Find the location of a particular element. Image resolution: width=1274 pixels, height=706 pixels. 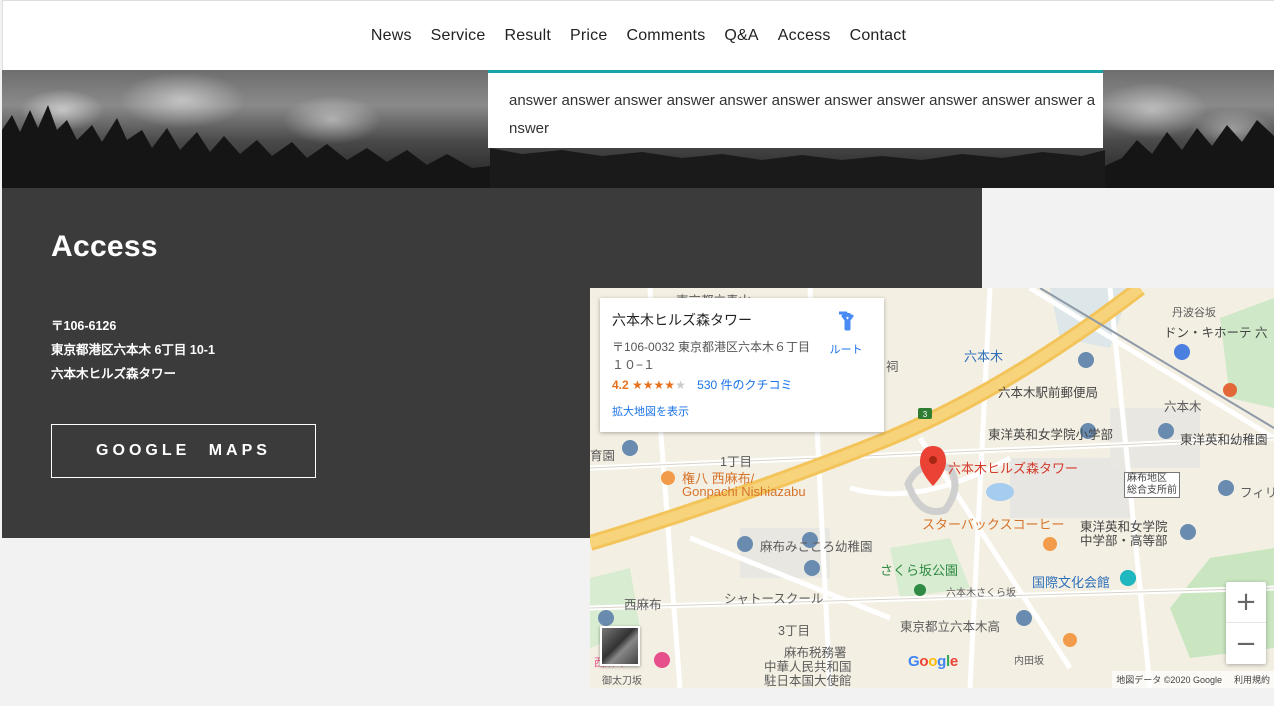

nav-qa: Q&A is located at coordinates (741, 36).